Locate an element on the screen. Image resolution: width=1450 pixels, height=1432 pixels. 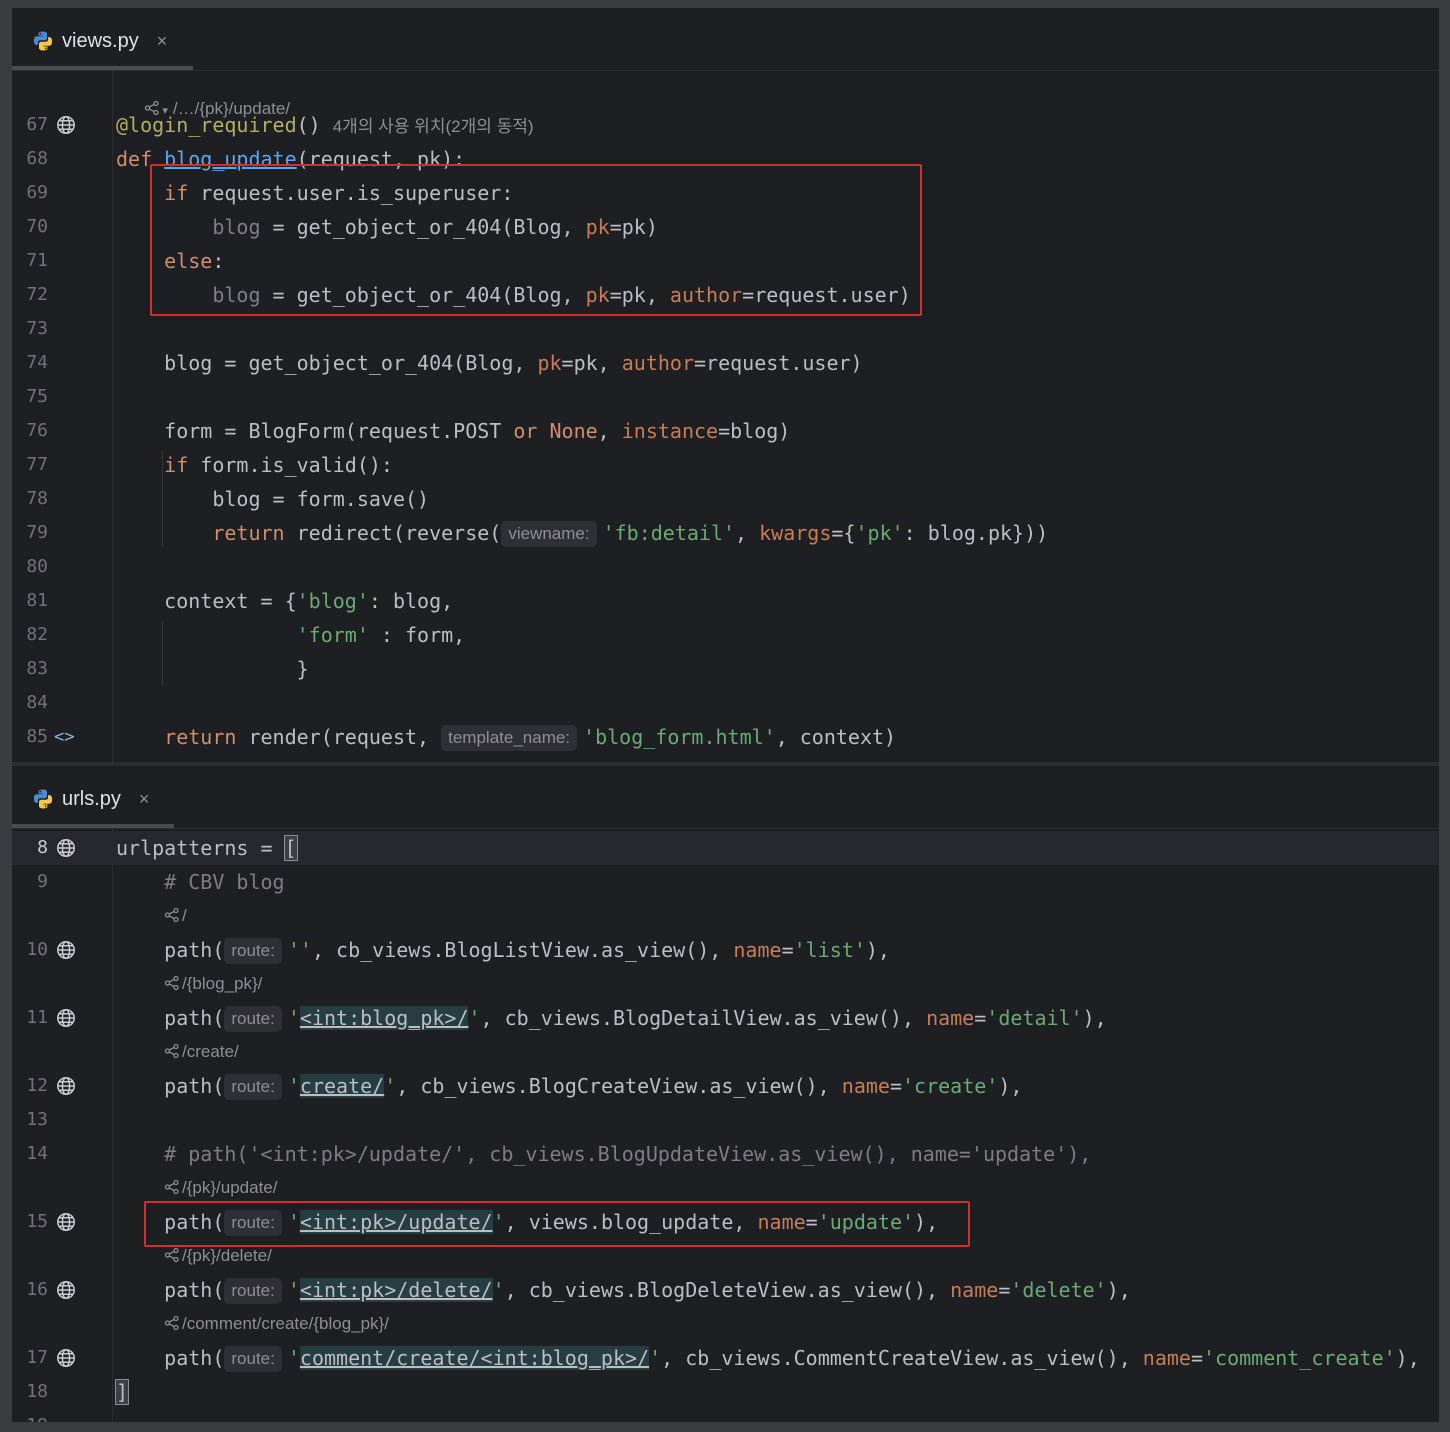
code-text: urlpatterns = [ is located at coordinates (207, 848).